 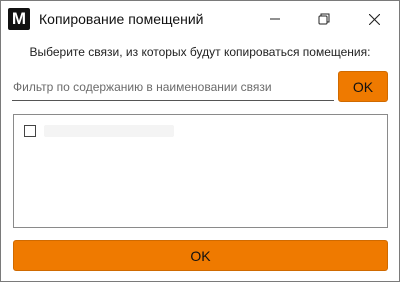 What do you see at coordinates (109, 131) in the screenshot?
I see `link-label` at bounding box center [109, 131].